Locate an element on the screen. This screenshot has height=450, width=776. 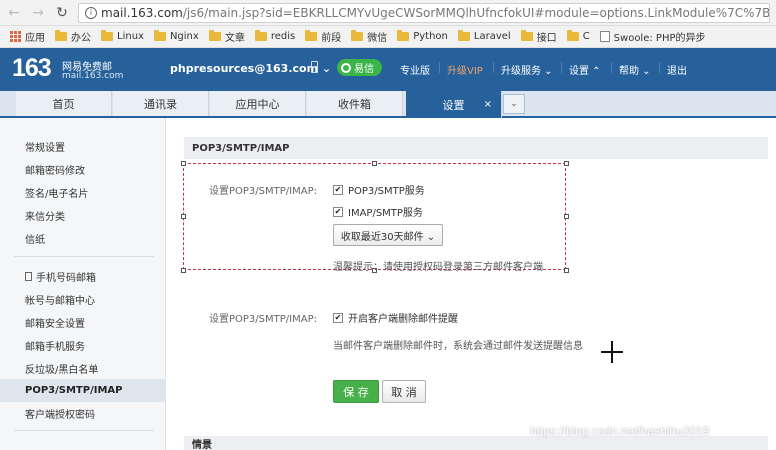
bookmark-folder: 微信 is located at coordinates (369, 36).